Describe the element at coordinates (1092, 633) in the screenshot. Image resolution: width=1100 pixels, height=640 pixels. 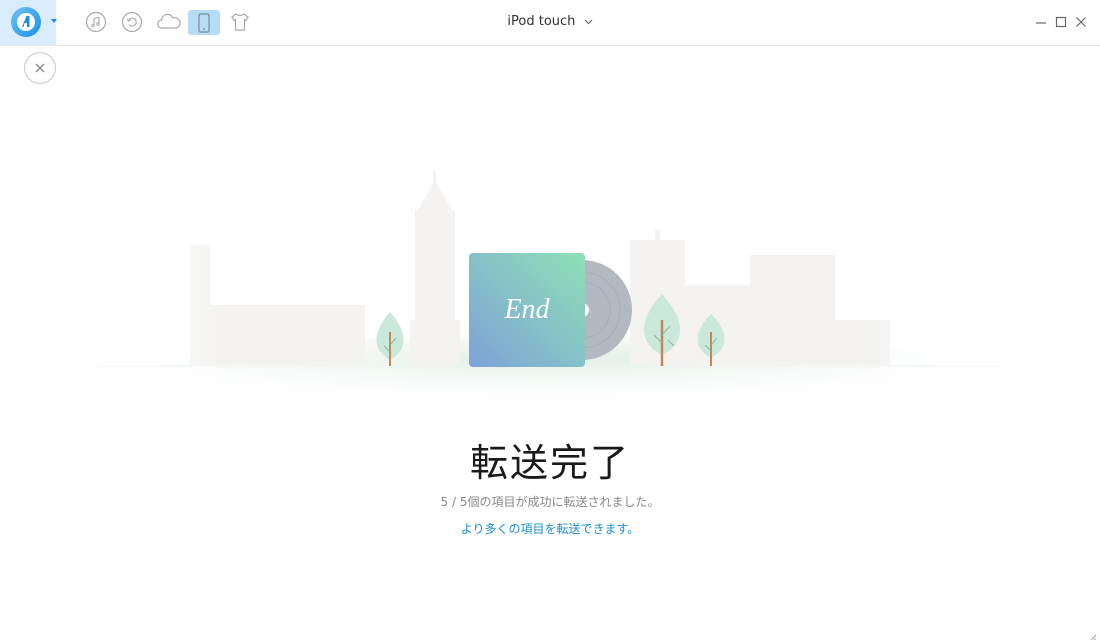
I see `resize-grip-icon` at that location.